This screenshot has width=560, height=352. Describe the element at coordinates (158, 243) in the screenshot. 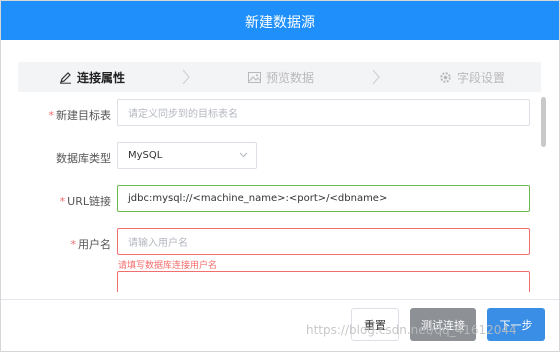

I see `username-placeholder: 请输入用户名` at that location.